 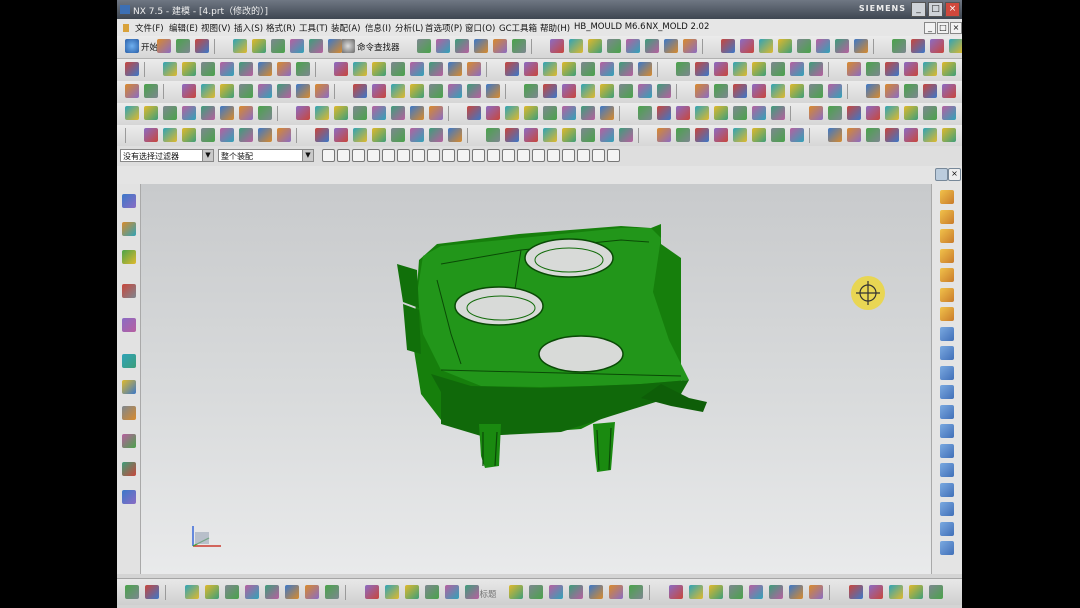 I want to click on electrode-icon, so click(x=947, y=450).